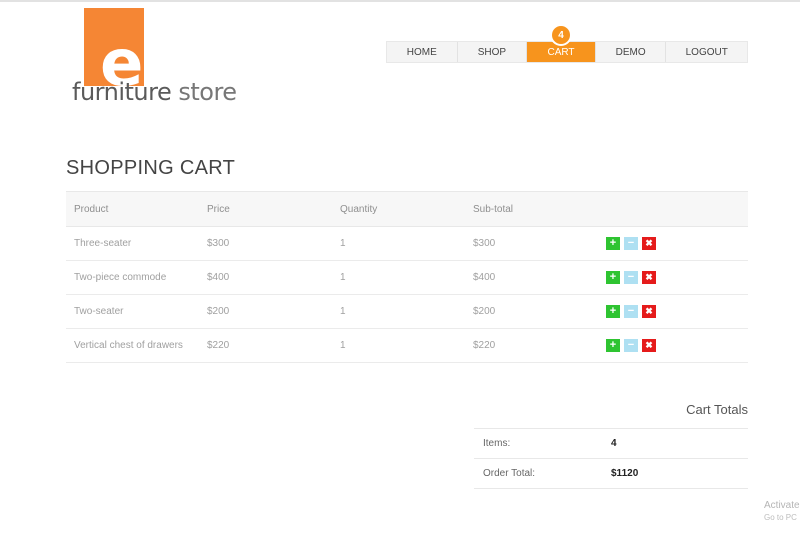 Image resolution: width=800 pixels, height=555 pixels. I want to click on main-nav: HOME SHOP 4 CART DEMO LOGOUT, so click(567, 43).